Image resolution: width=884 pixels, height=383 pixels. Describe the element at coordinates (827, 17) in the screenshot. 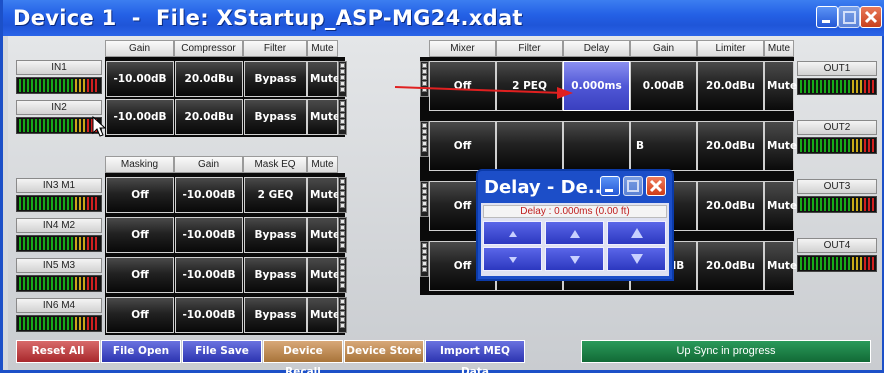

I see `minimize-button` at that location.